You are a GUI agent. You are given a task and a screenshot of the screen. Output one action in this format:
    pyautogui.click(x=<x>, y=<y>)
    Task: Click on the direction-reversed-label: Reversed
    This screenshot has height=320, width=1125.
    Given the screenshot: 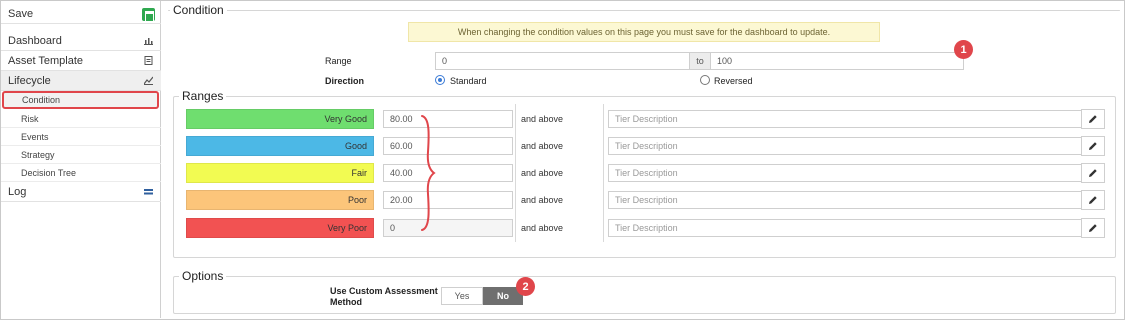 What is the action you would take?
    pyautogui.click(x=733, y=81)
    